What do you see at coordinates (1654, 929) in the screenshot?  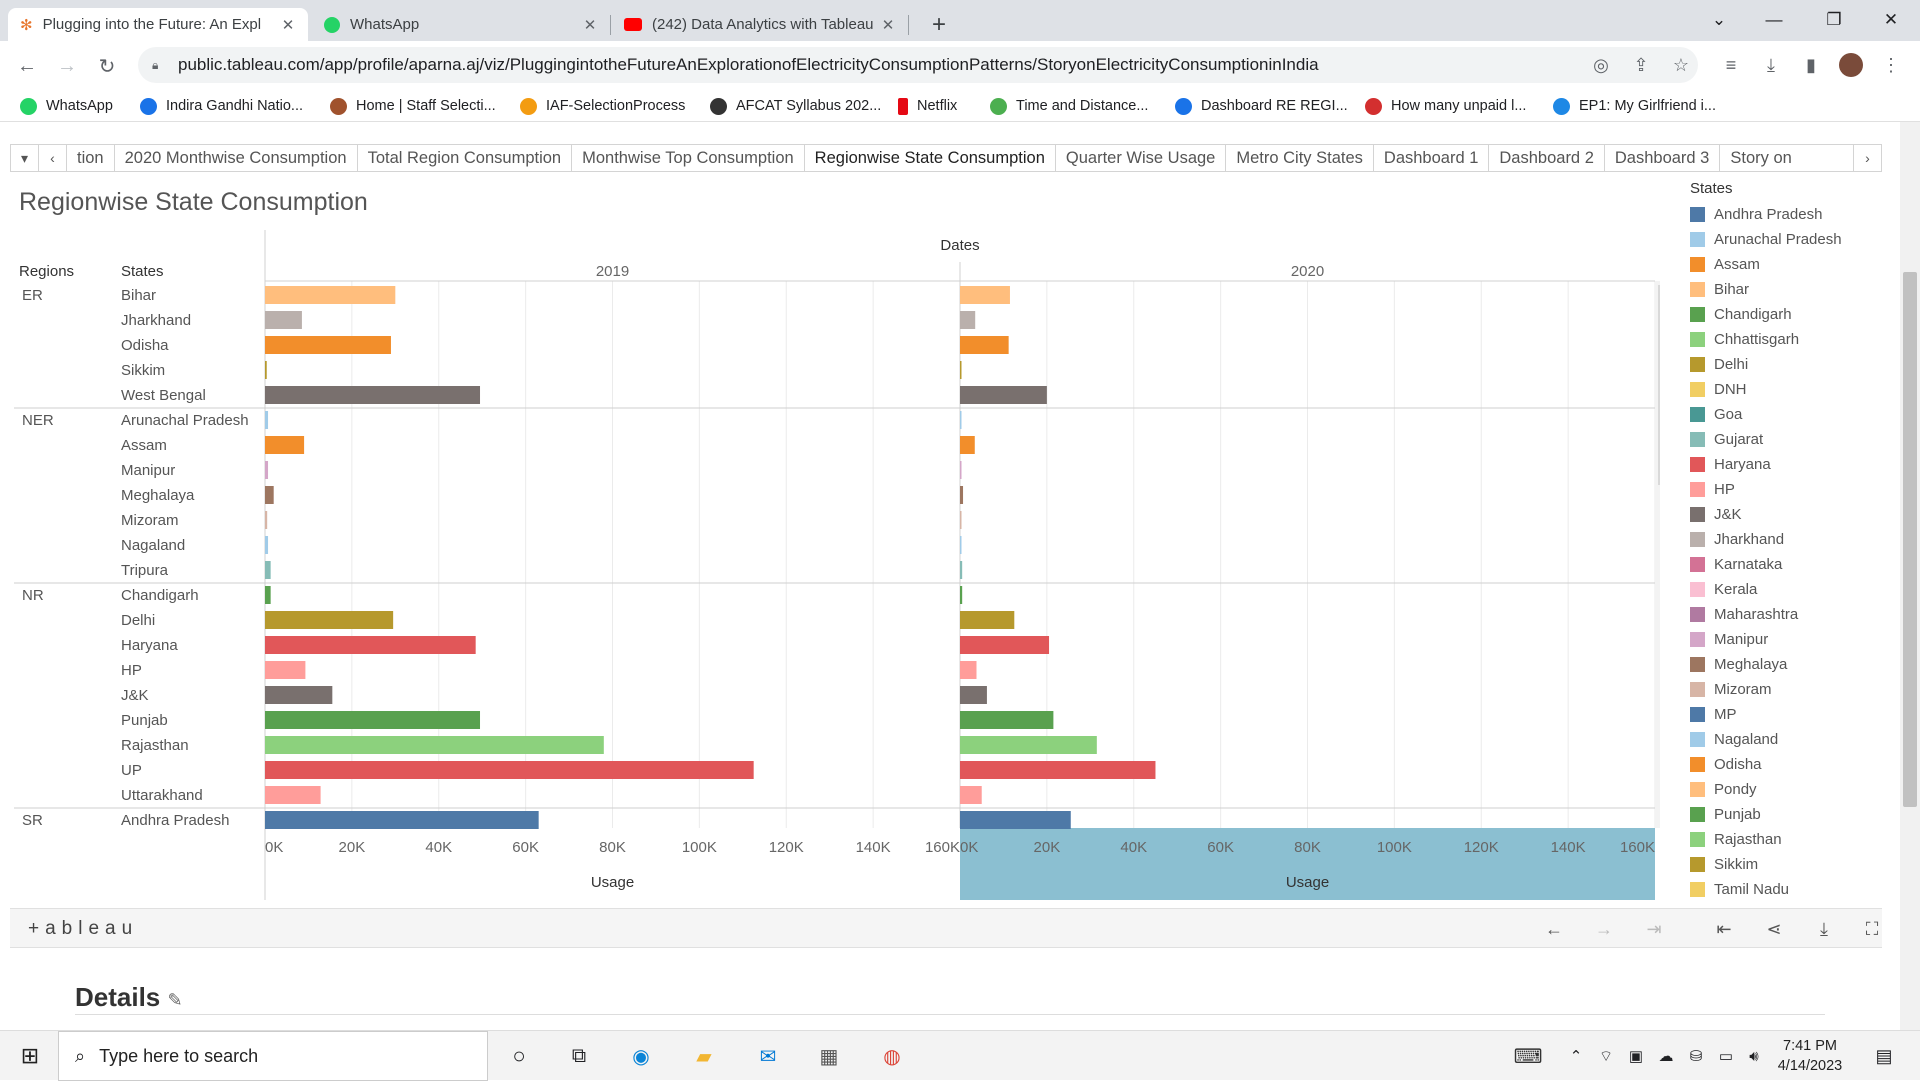 I see `revert-icon: ⇥` at bounding box center [1654, 929].